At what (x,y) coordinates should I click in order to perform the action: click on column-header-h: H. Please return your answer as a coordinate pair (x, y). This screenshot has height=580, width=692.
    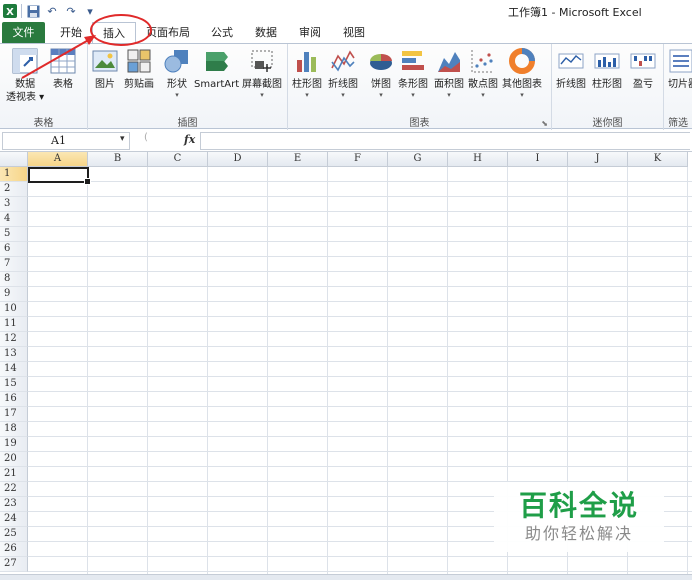
    Looking at the image, I should click on (478, 159).